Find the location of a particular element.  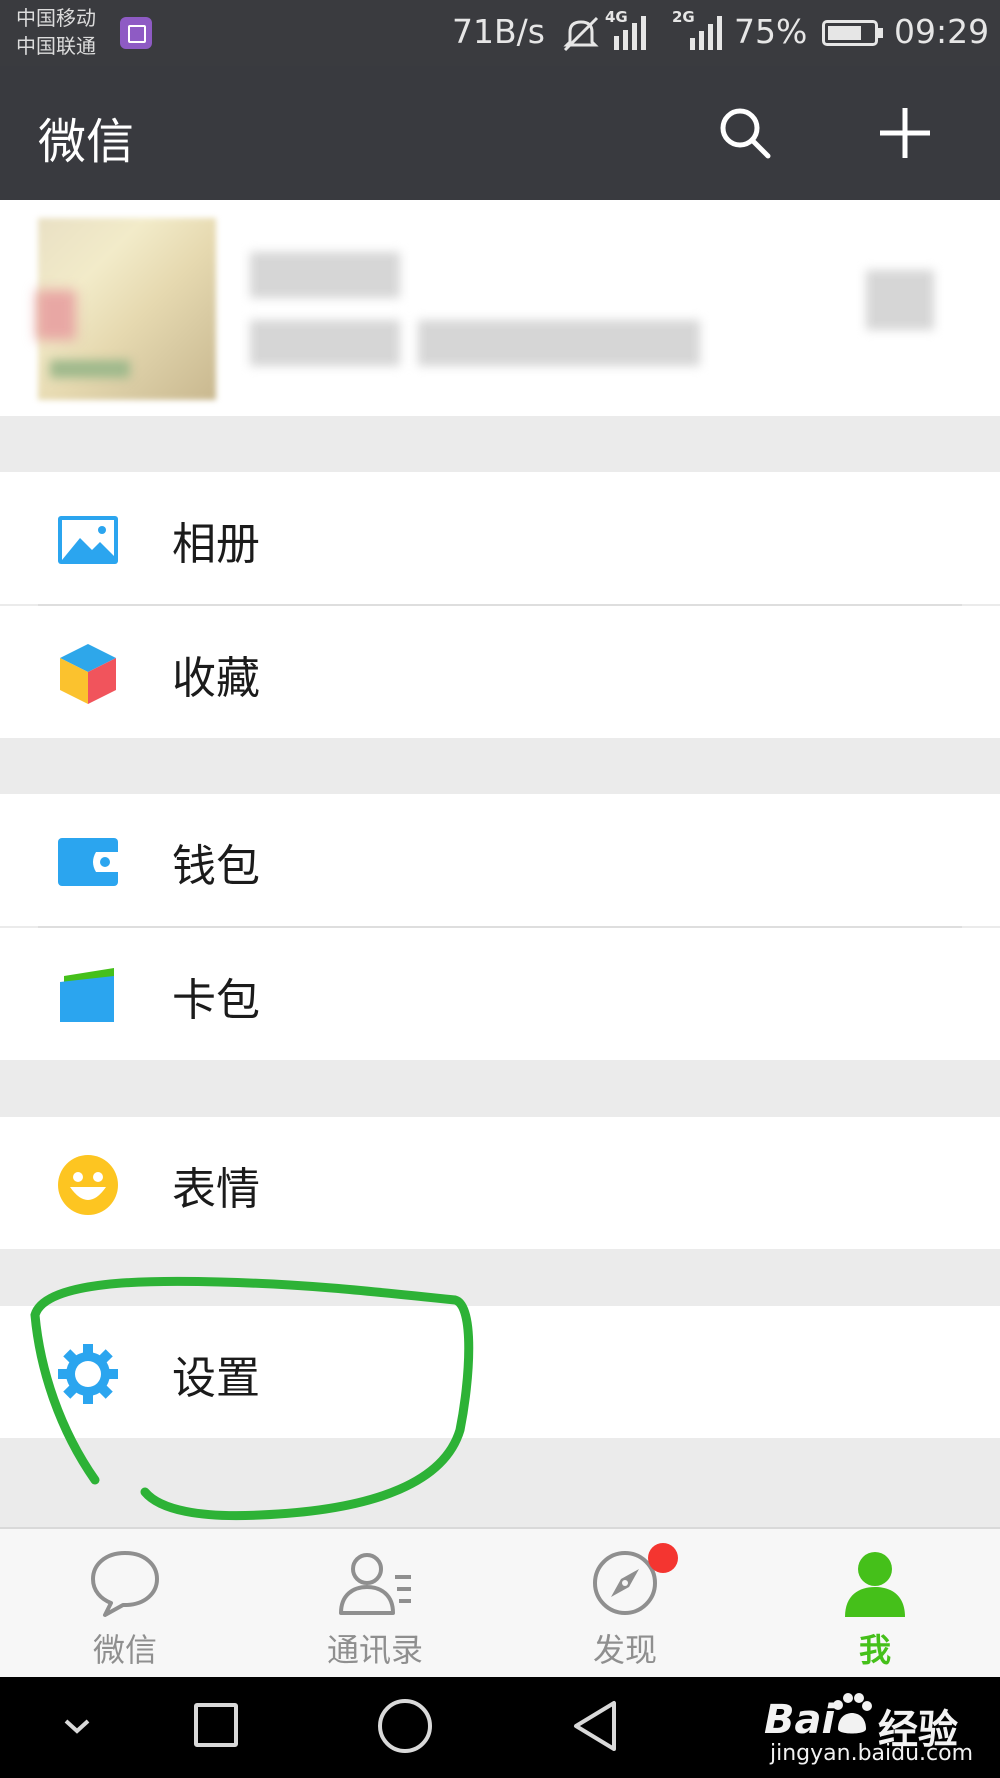

menu-stickers: 表情 is located at coordinates (500, 1183).